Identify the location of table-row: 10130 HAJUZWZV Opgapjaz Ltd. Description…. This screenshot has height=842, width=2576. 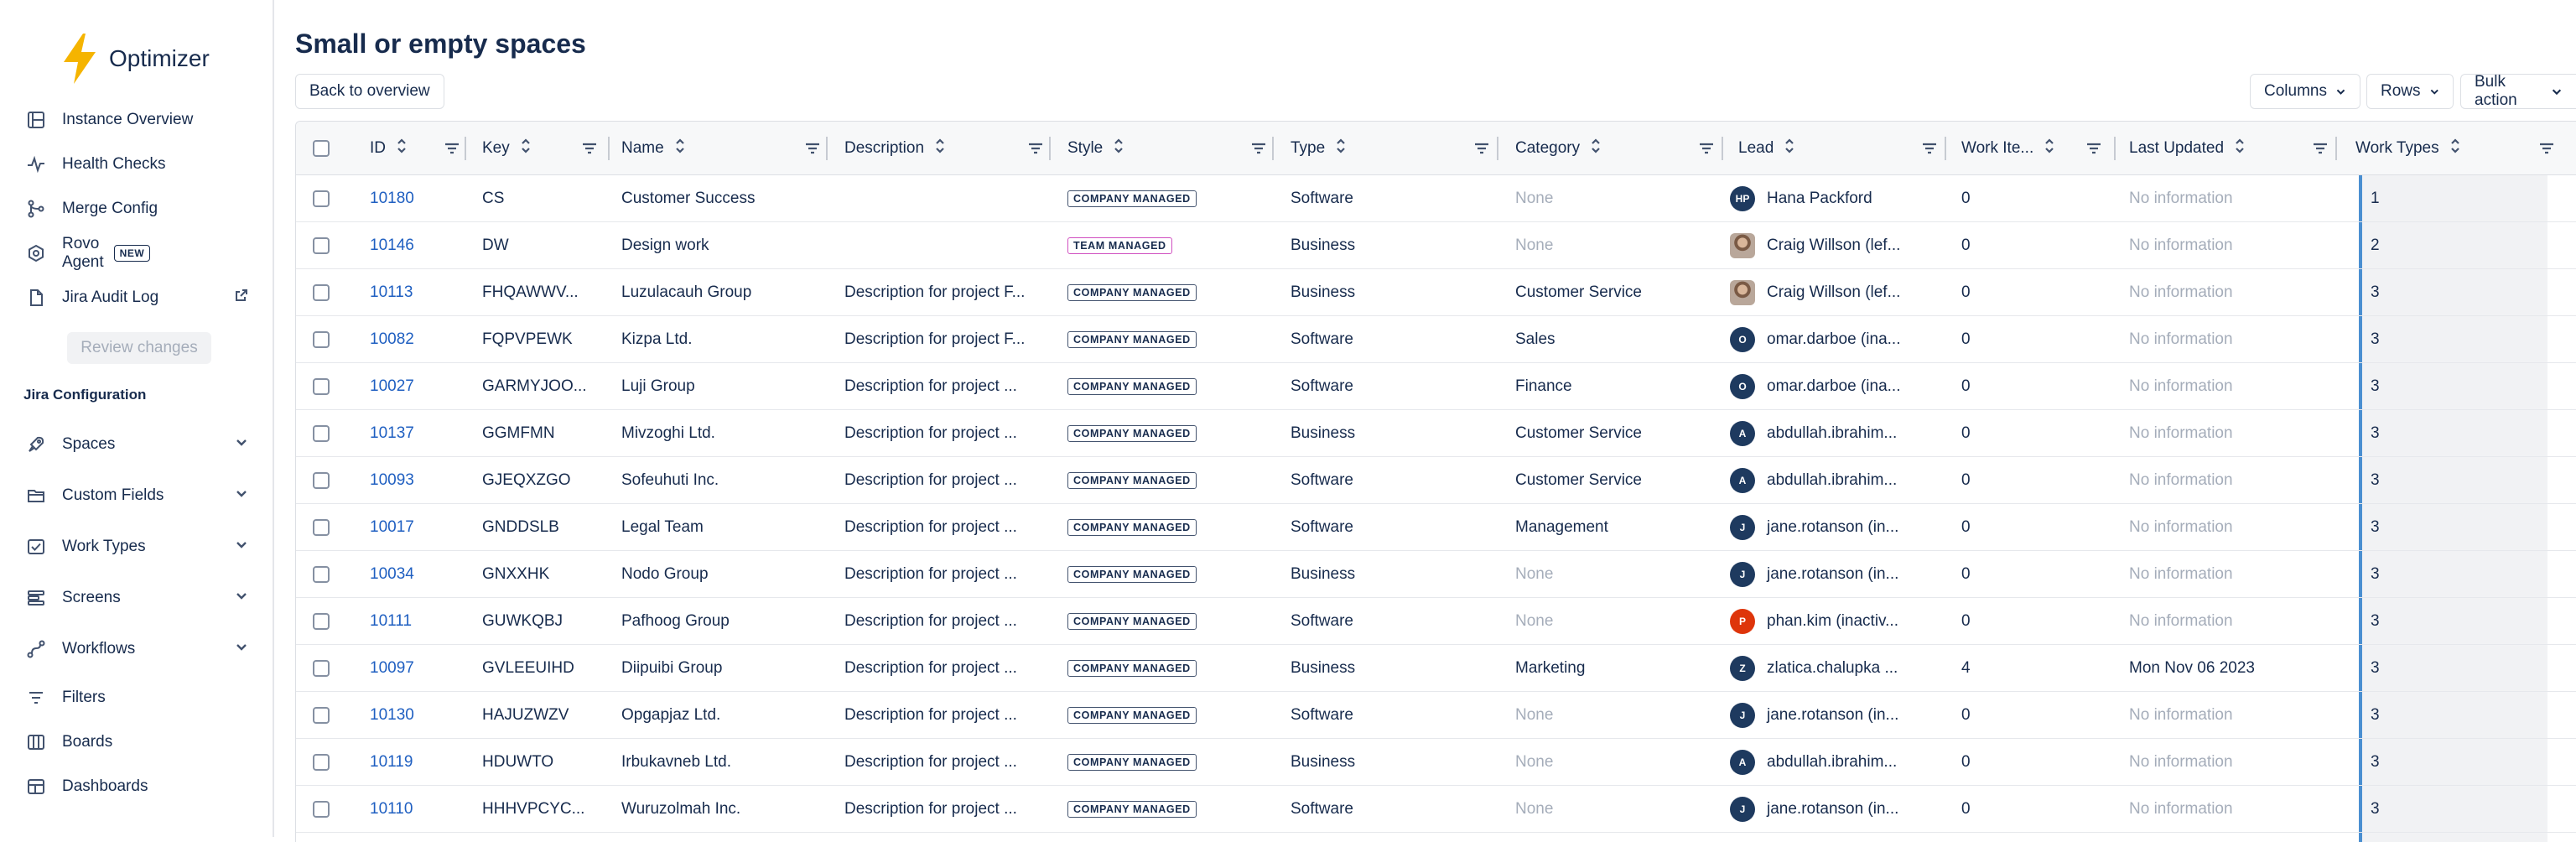
(1436, 715).